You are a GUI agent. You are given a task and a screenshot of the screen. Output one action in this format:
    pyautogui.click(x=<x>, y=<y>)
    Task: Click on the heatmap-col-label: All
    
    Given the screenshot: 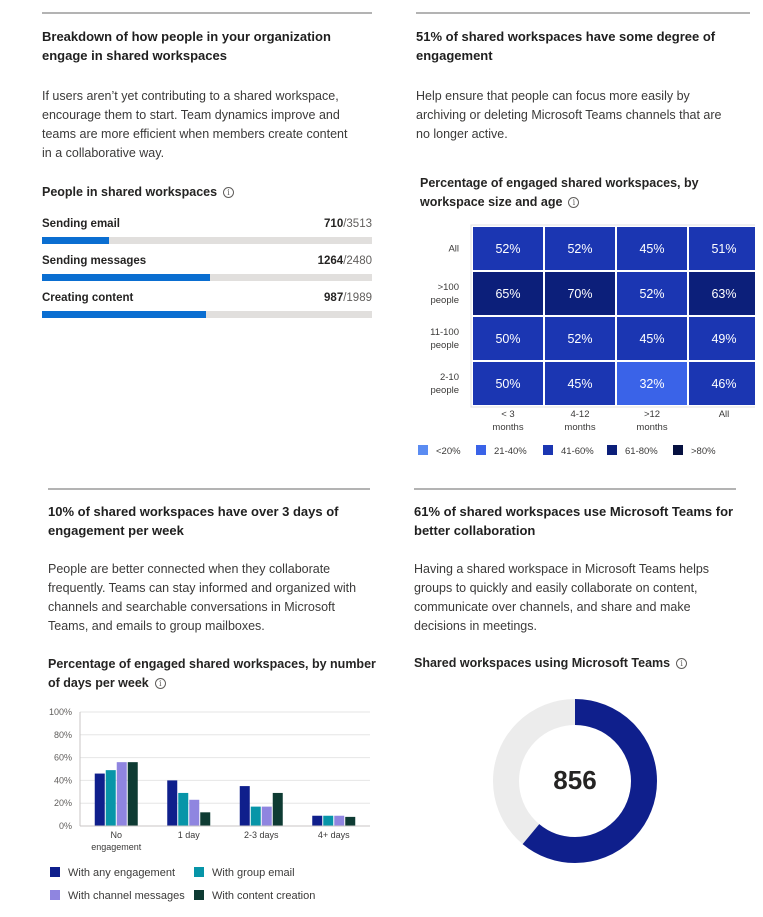 What is the action you would take?
    pyautogui.click(x=724, y=414)
    